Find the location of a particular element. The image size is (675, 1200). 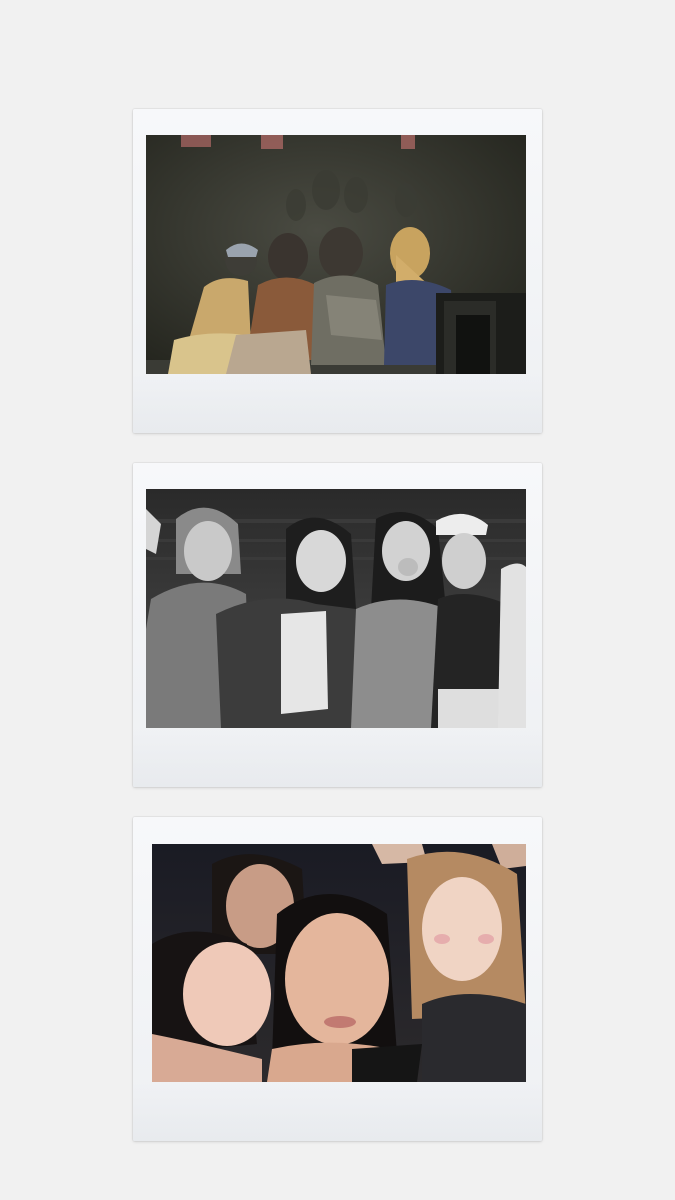

photo-stage-backview is located at coordinates (336, 254).